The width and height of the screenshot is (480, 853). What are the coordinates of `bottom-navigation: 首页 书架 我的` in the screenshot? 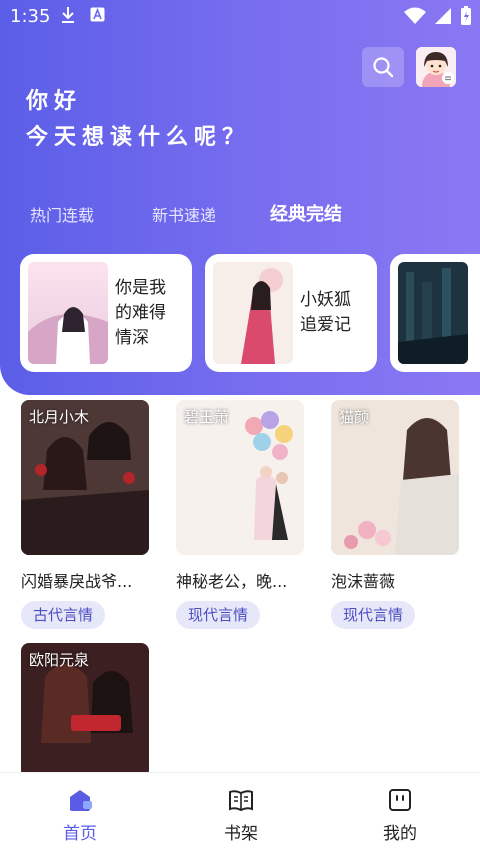 It's located at (240, 812).